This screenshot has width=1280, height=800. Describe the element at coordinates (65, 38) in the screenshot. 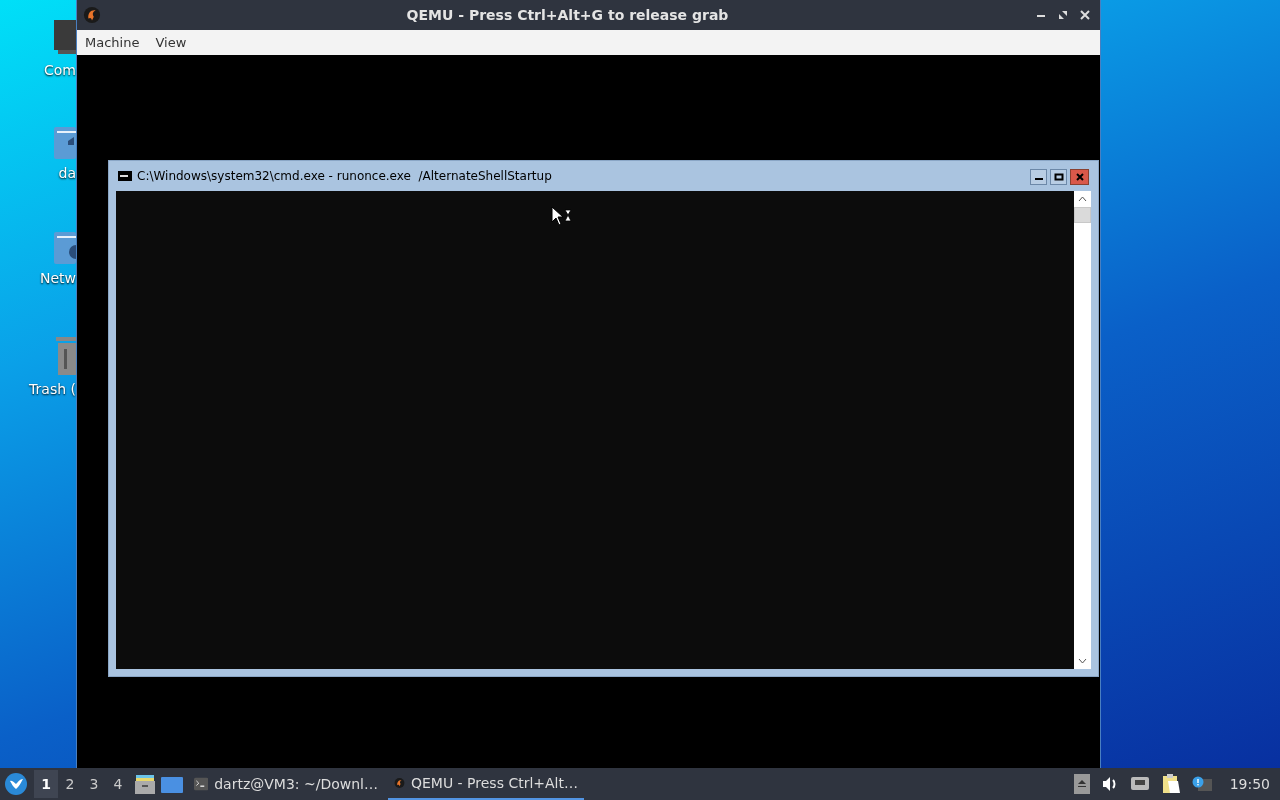

I see `monitor-icon` at that location.